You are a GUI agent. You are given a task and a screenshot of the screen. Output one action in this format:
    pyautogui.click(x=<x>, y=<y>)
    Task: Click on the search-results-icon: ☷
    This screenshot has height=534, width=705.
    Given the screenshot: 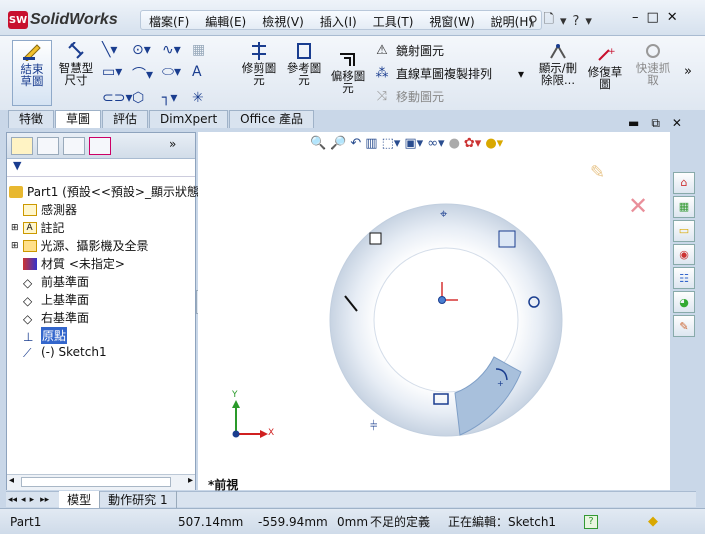 What is the action you would take?
    pyautogui.click(x=684, y=278)
    